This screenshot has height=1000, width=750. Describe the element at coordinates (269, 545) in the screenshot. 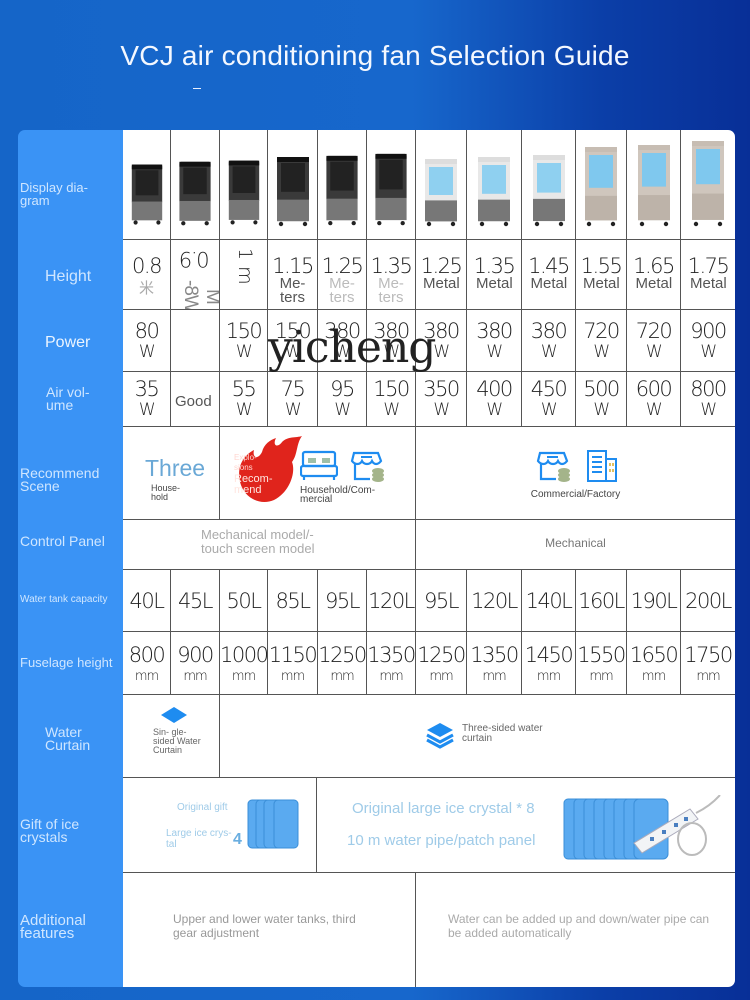

I see `control-cell-left: Mechanical model/- touch screen model` at that location.